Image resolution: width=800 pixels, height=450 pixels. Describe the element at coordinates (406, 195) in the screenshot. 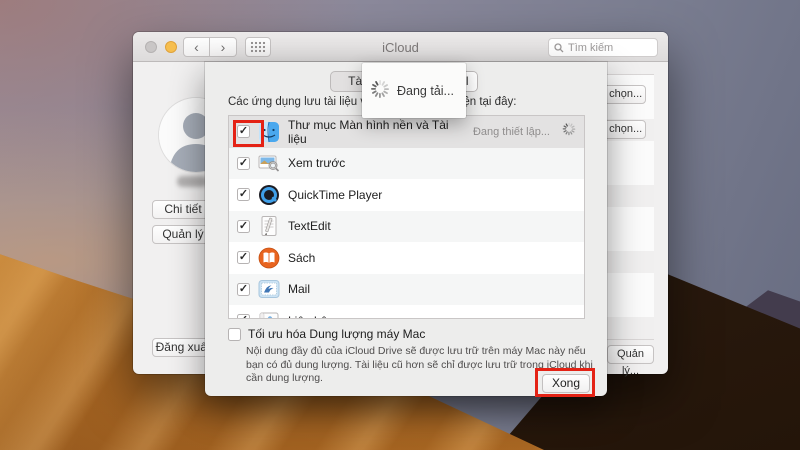

I see `app-row: ✓ QuickTime Player` at that location.